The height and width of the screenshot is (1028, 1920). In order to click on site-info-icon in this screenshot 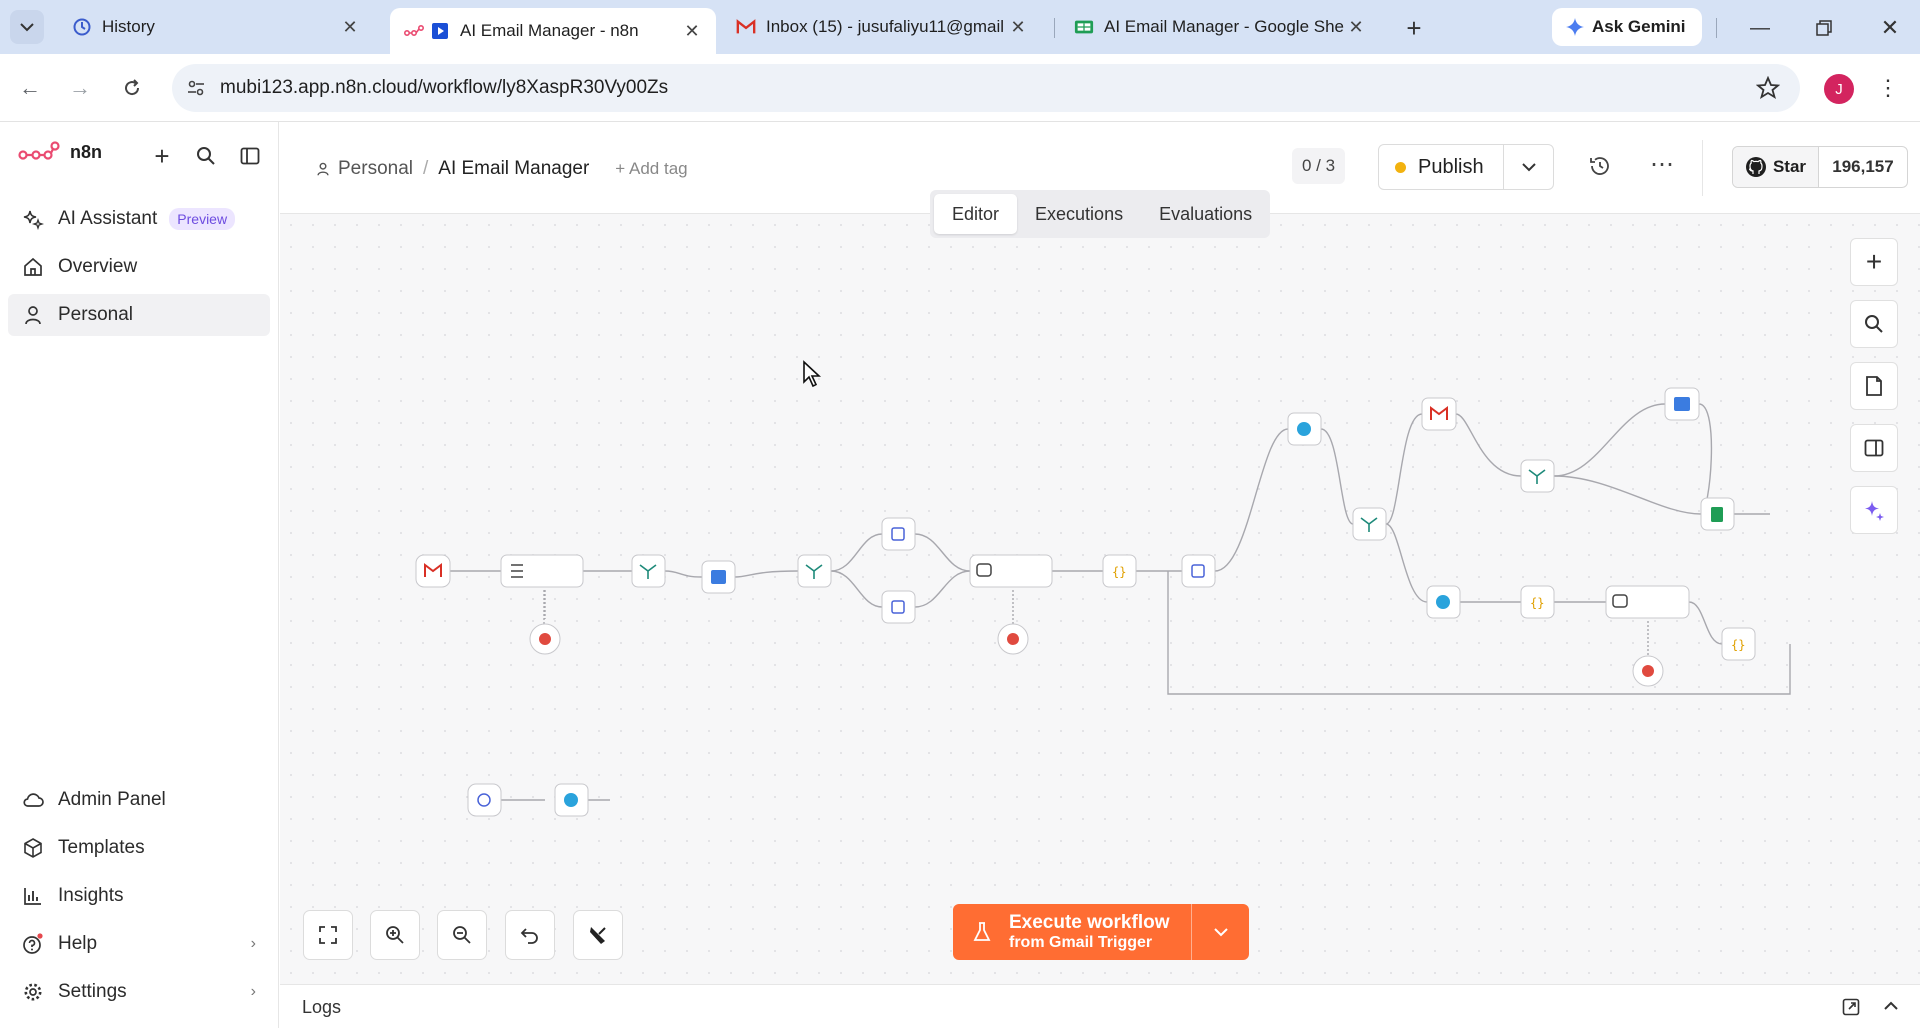, I will do `click(196, 88)`.